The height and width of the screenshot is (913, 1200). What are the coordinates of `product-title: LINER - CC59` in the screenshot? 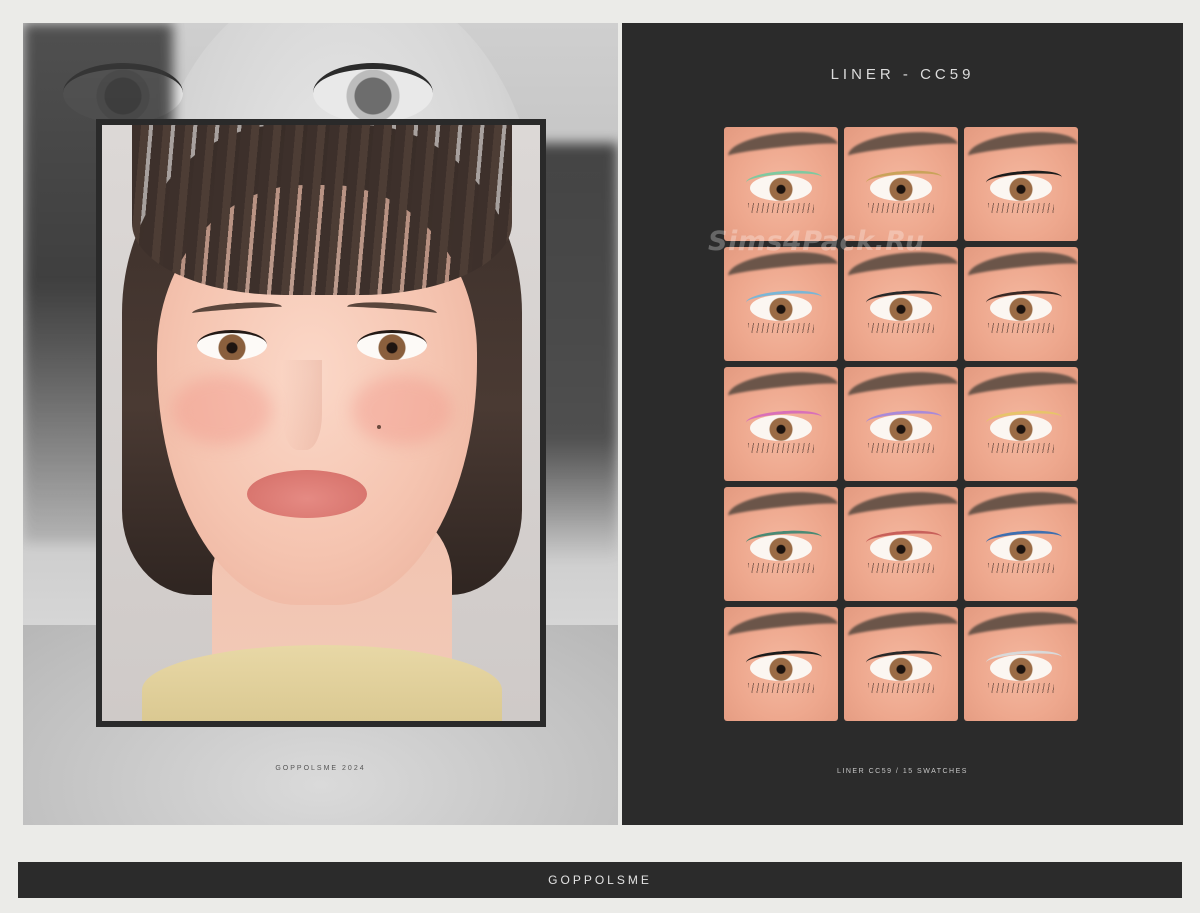 It's located at (902, 74).